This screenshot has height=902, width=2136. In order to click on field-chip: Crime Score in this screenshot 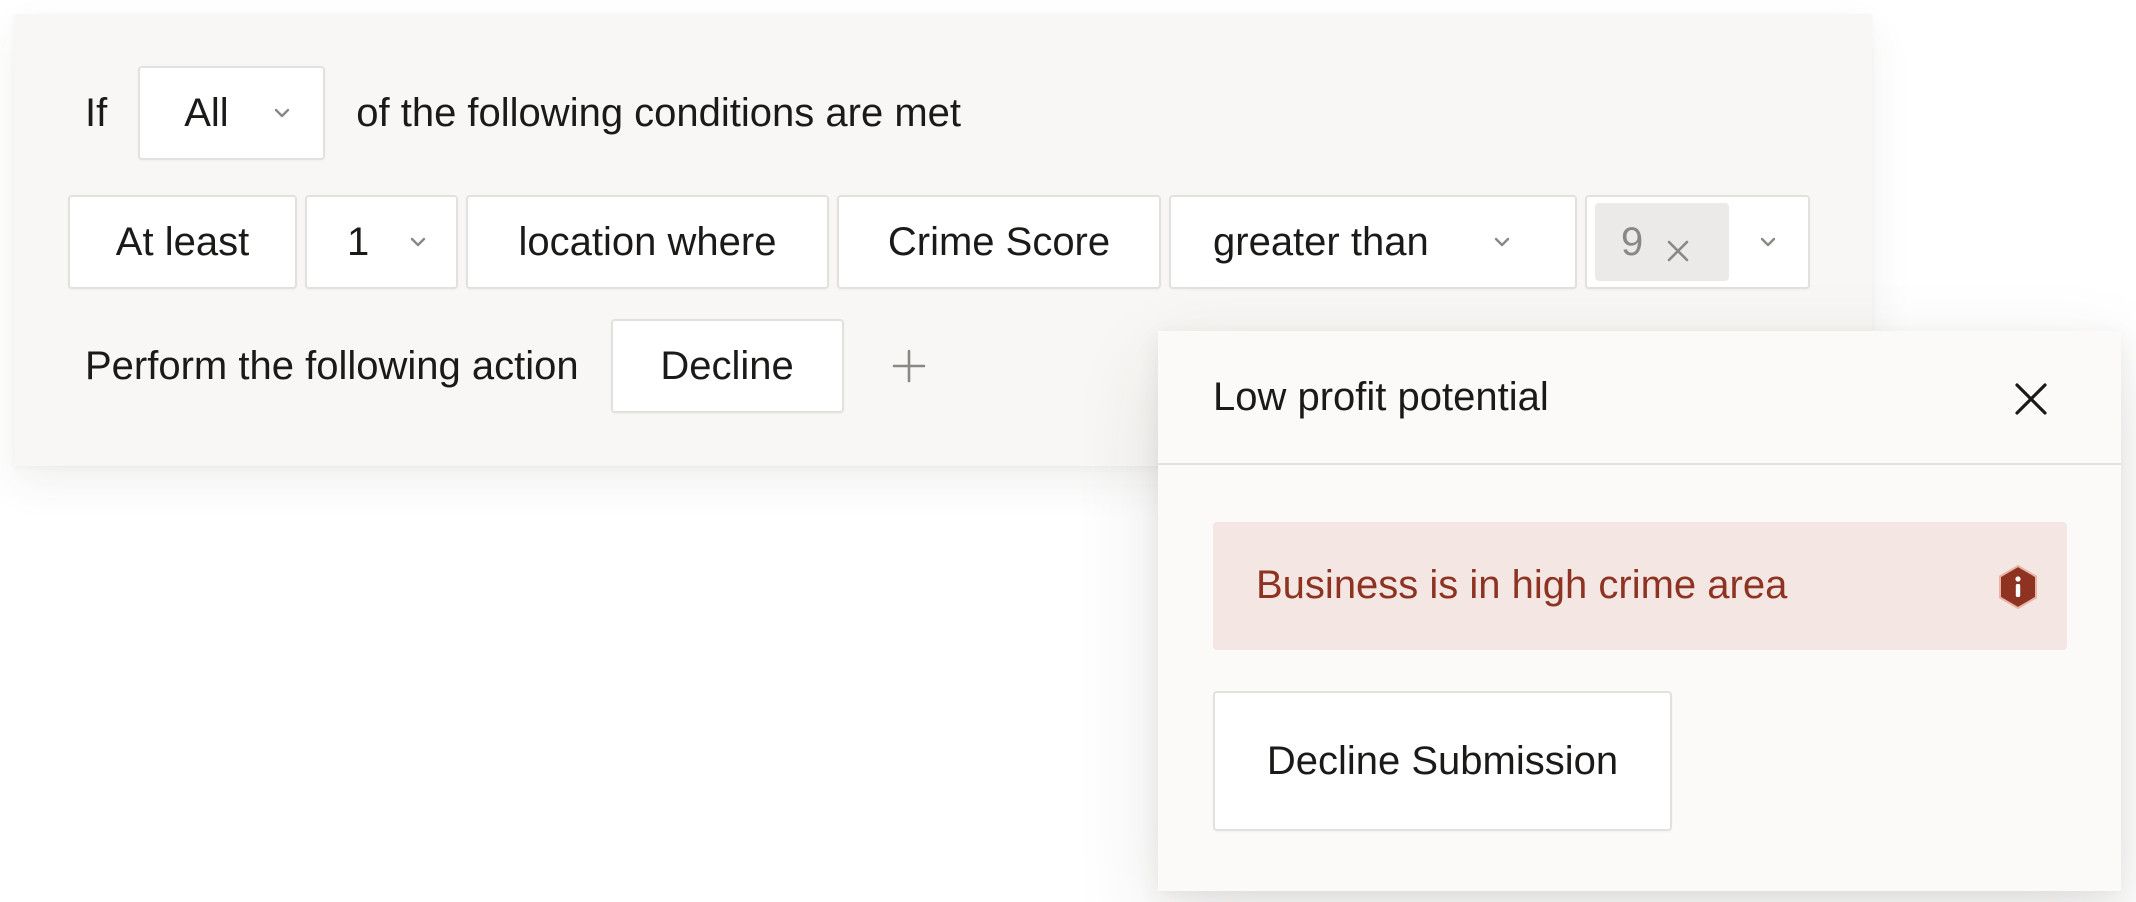, I will do `click(999, 242)`.